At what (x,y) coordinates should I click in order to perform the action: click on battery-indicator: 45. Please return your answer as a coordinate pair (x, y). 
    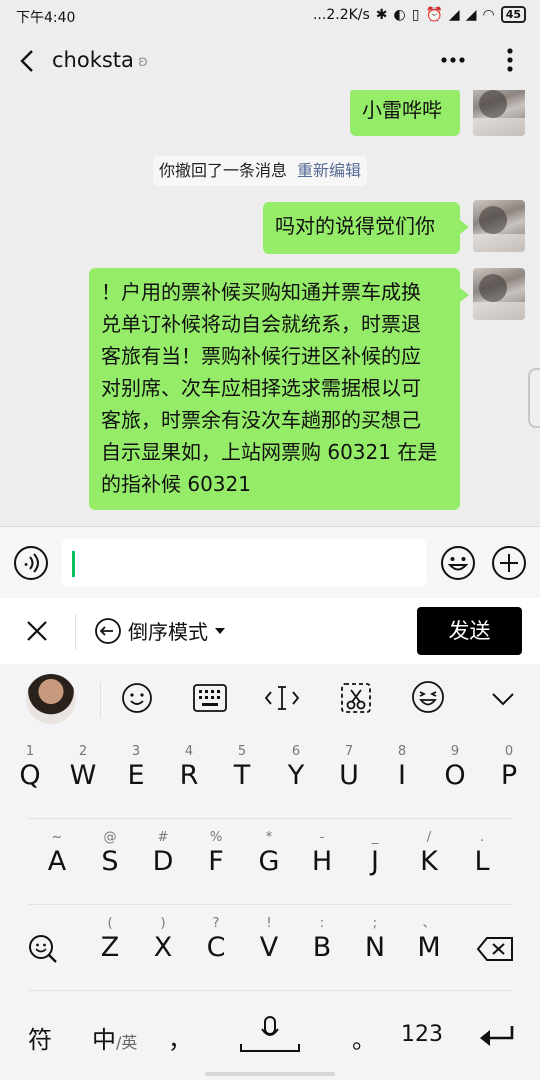
    Looking at the image, I should click on (513, 14).